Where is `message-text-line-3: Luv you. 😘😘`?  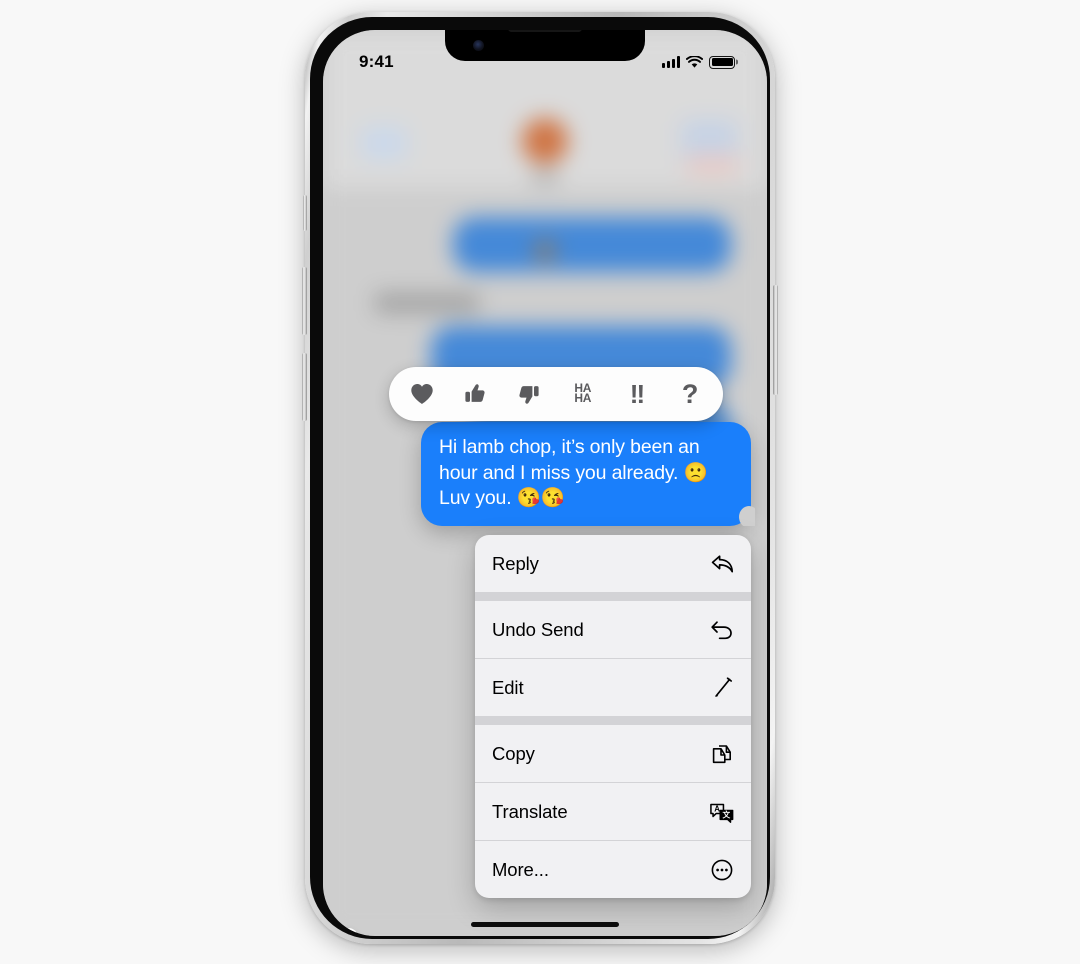
message-text-line-3: Luv you. 😘😘 is located at coordinates (502, 498).